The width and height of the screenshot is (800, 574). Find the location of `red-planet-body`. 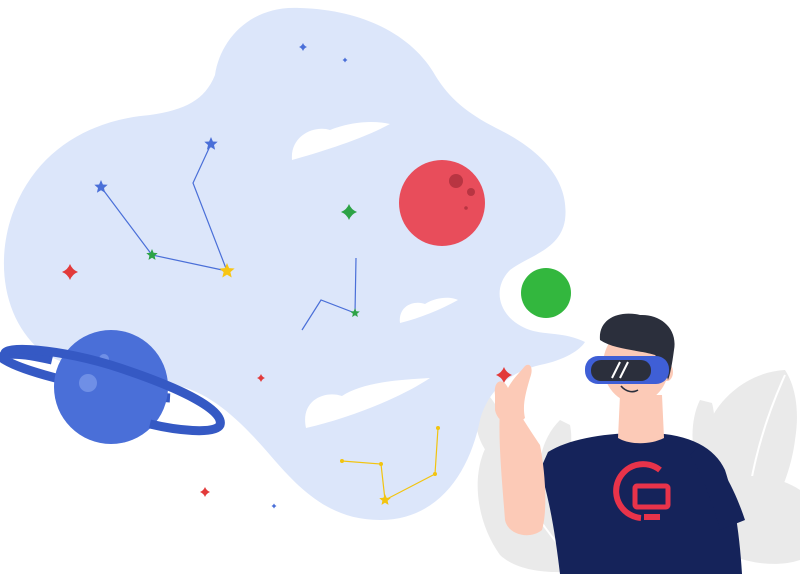

red-planet-body is located at coordinates (442, 203).